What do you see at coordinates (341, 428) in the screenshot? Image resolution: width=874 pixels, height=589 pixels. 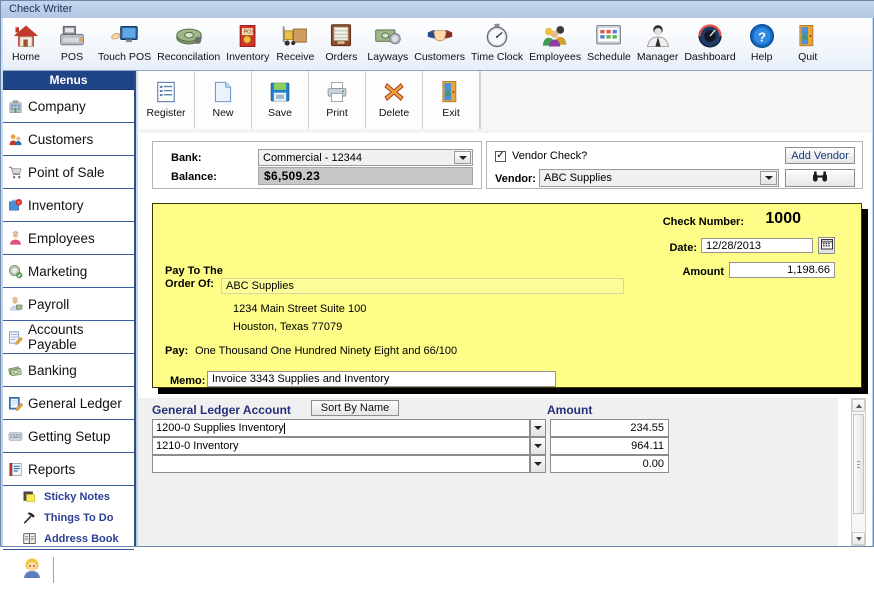 I see `ledger-account-cell: 1200-0 Supplies Inventory` at bounding box center [341, 428].